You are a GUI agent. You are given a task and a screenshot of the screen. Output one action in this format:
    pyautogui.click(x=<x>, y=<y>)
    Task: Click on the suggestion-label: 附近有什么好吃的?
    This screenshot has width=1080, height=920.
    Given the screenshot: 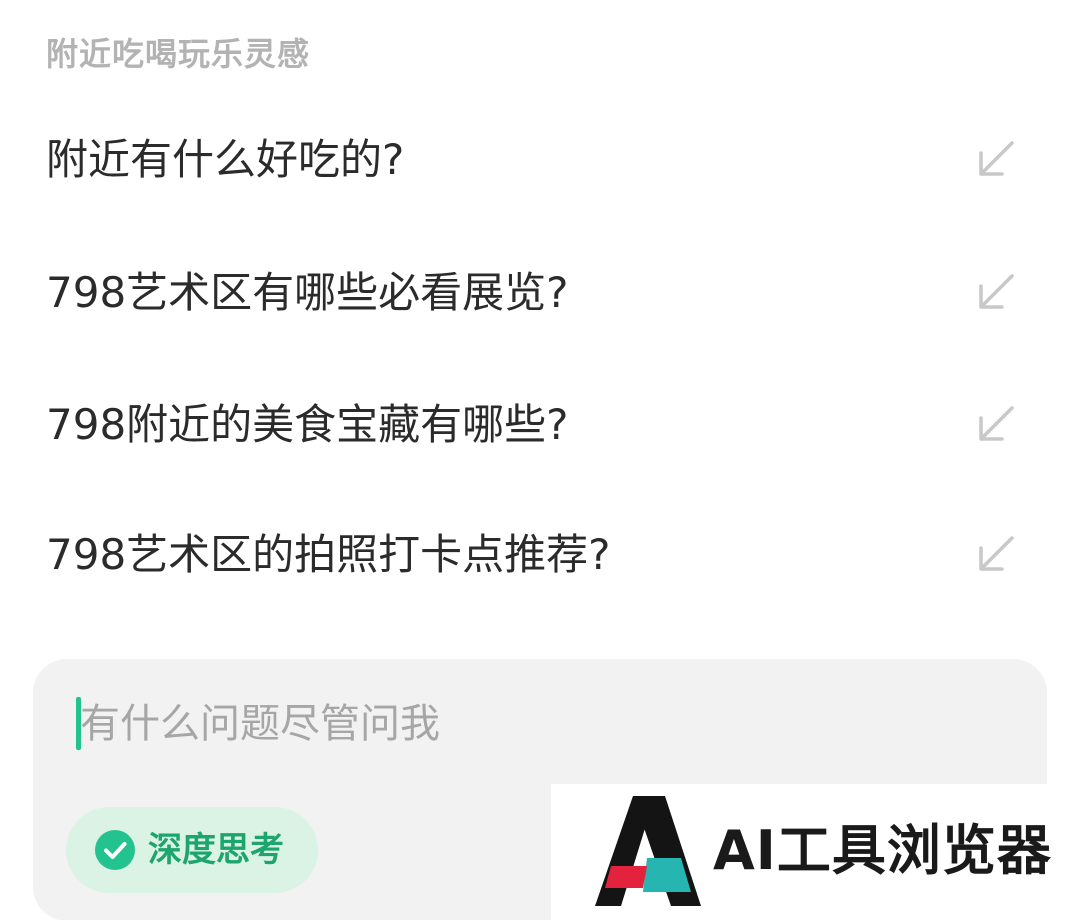 What is the action you would take?
    pyautogui.click(x=225, y=159)
    